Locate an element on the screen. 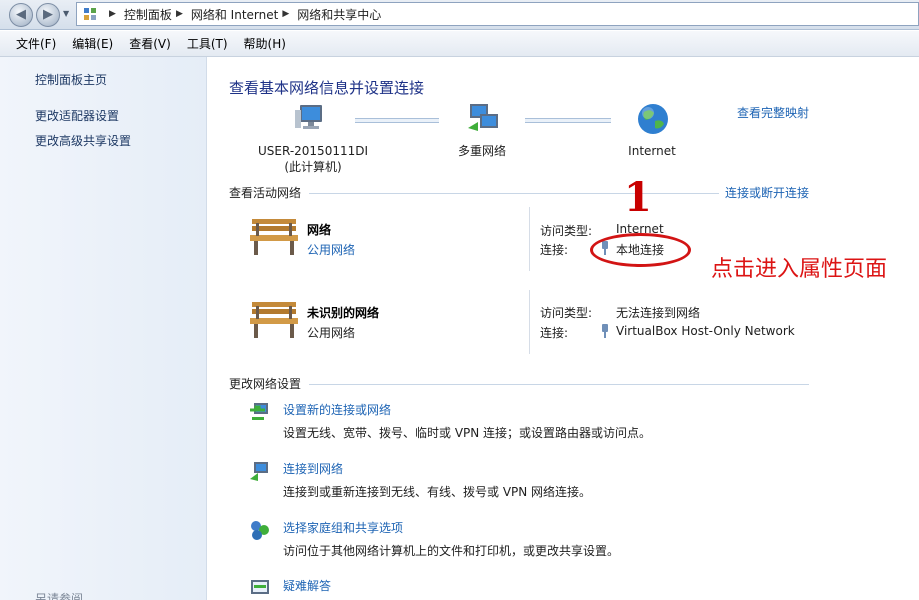 This screenshot has width=919, height=600. address-bar: ◀ ▶ ▼ ▶ 控制面板 ▶ 网络和 Internet ▶ 网络和共享中心 is located at coordinates (459, 15).